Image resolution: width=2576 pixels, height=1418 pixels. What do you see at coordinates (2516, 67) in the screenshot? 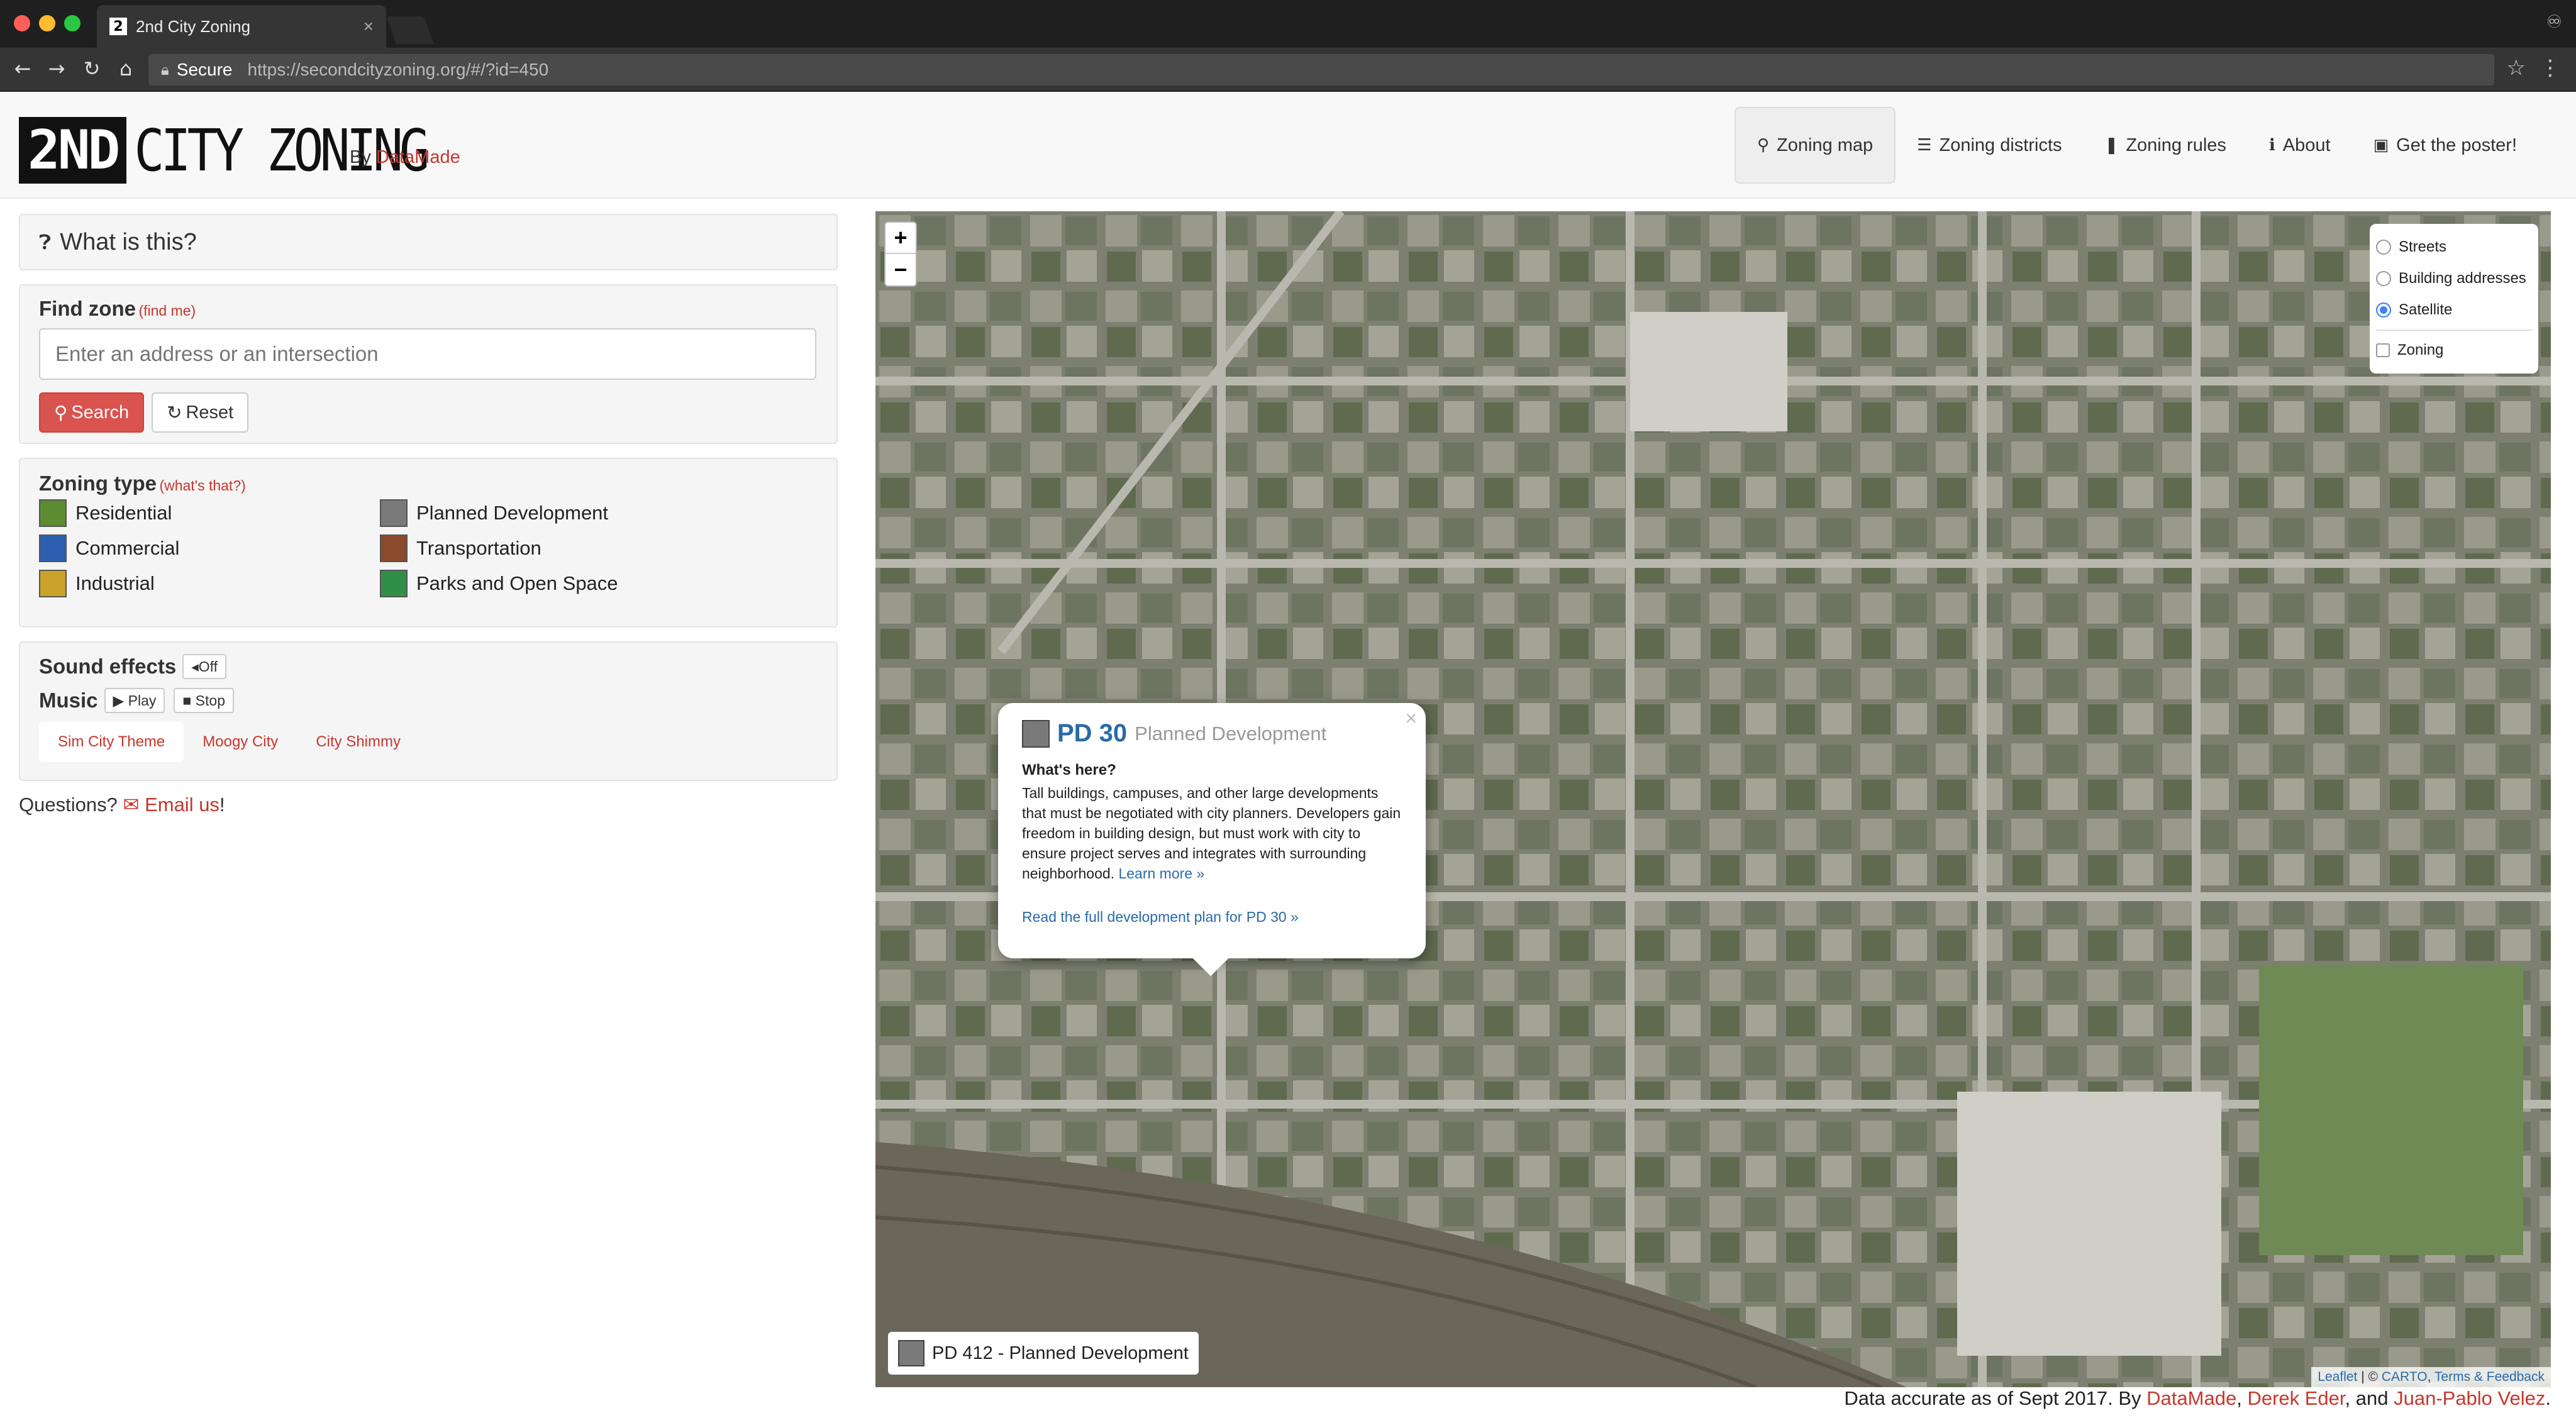
I see `bookmark-star-icon: ☆` at bounding box center [2516, 67].